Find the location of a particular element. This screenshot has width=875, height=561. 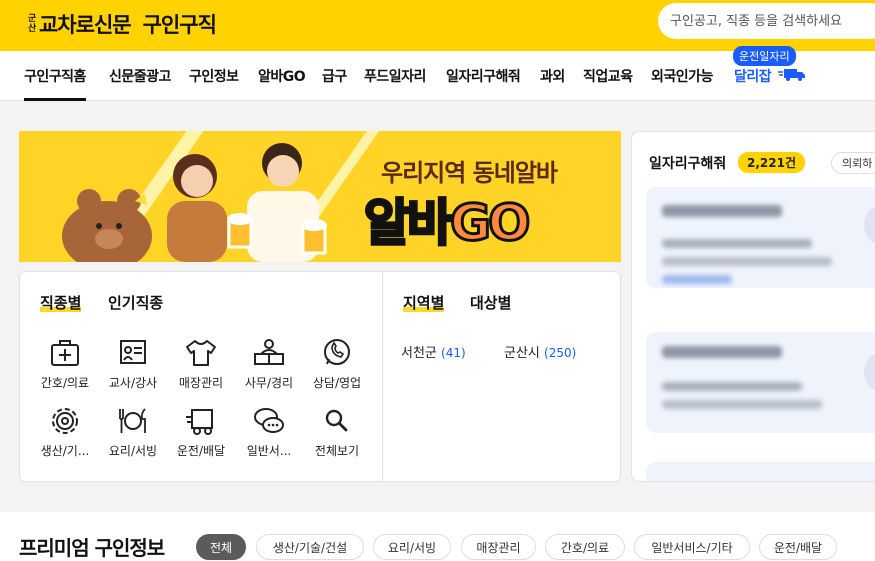

nav-item-jobs: 구인정보 is located at coordinates (214, 76).